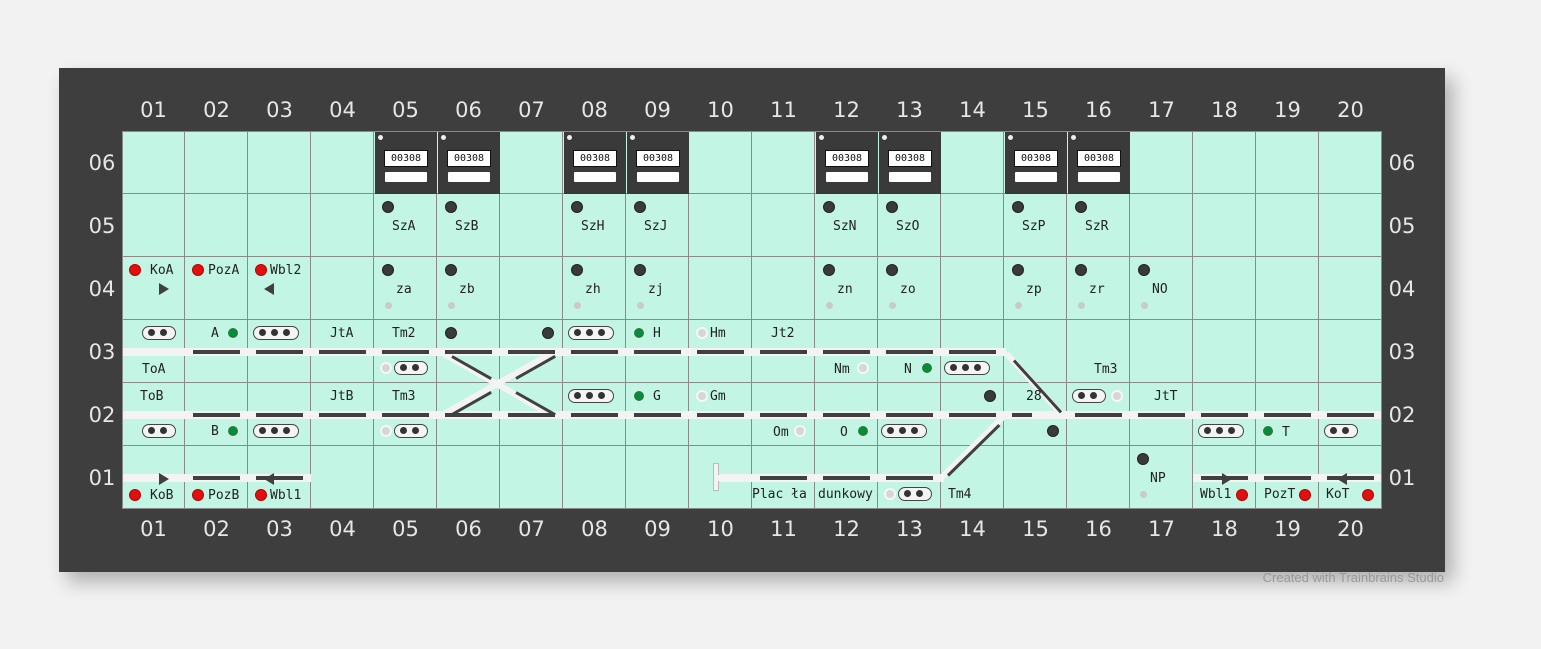  I want to click on signal-15-02-lamp, so click(1053, 431).